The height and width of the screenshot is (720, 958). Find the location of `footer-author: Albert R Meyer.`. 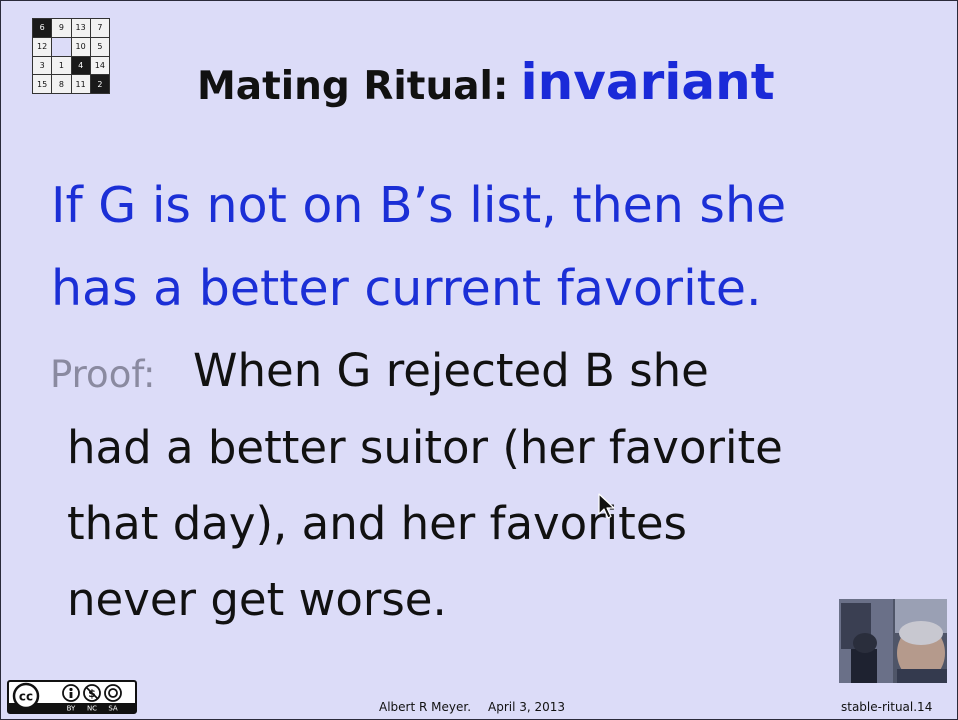

footer-author: Albert R Meyer. is located at coordinates (425, 707).